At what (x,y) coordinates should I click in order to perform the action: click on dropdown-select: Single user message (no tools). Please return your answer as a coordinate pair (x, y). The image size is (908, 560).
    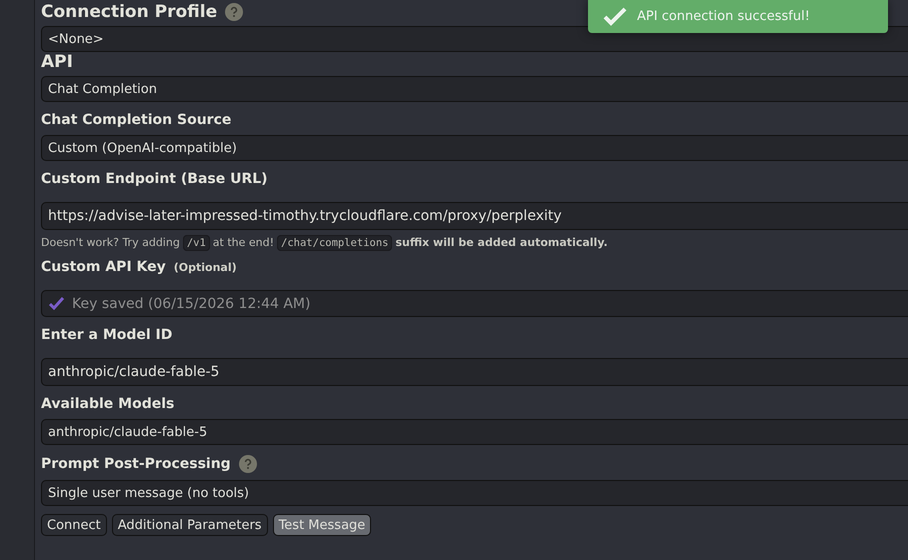
    Looking at the image, I should click on (474, 493).